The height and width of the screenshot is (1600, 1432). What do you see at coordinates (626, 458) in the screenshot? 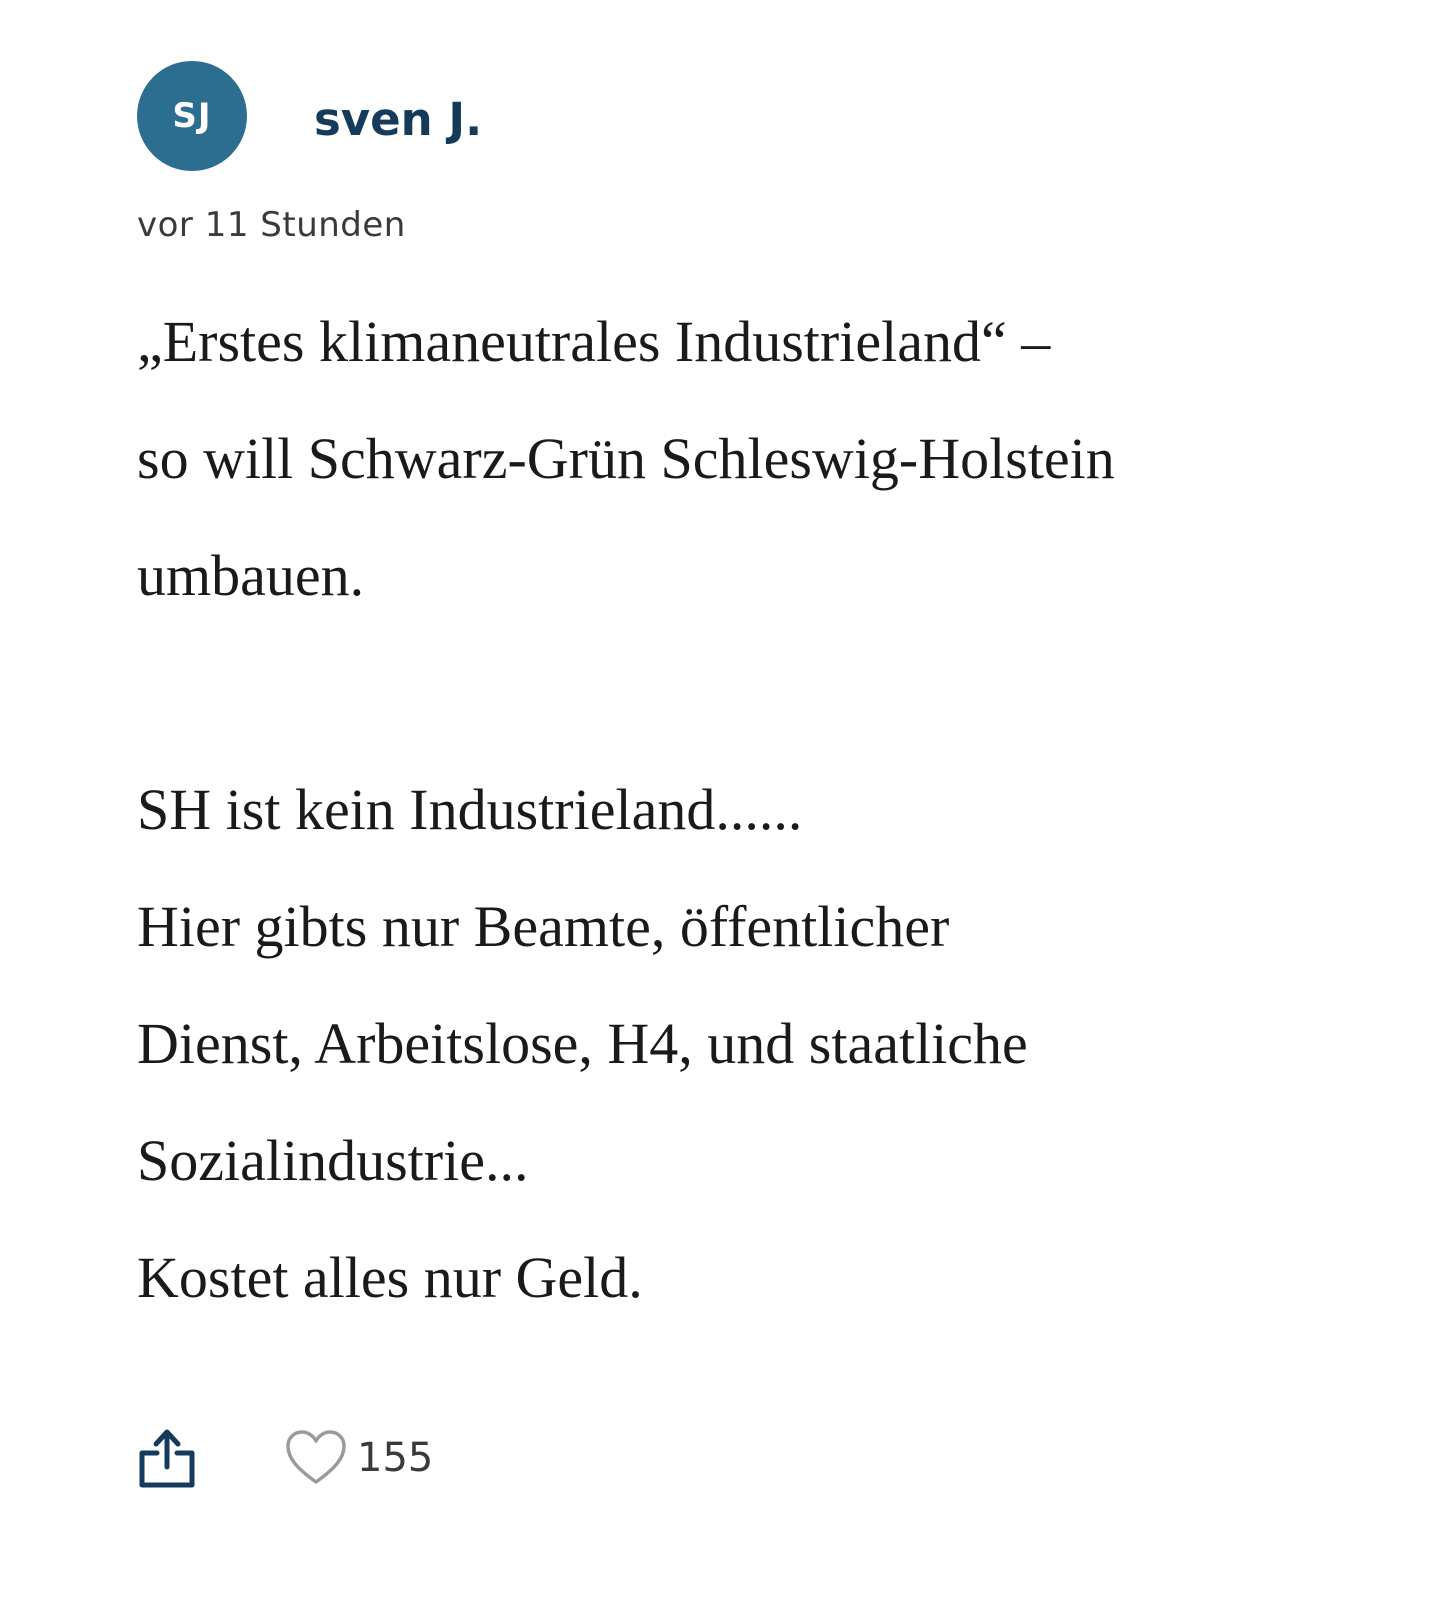
I see `comment-line: so will Schwarz-Grün Schleswig-Holstein` at bounding box center [626, 458].